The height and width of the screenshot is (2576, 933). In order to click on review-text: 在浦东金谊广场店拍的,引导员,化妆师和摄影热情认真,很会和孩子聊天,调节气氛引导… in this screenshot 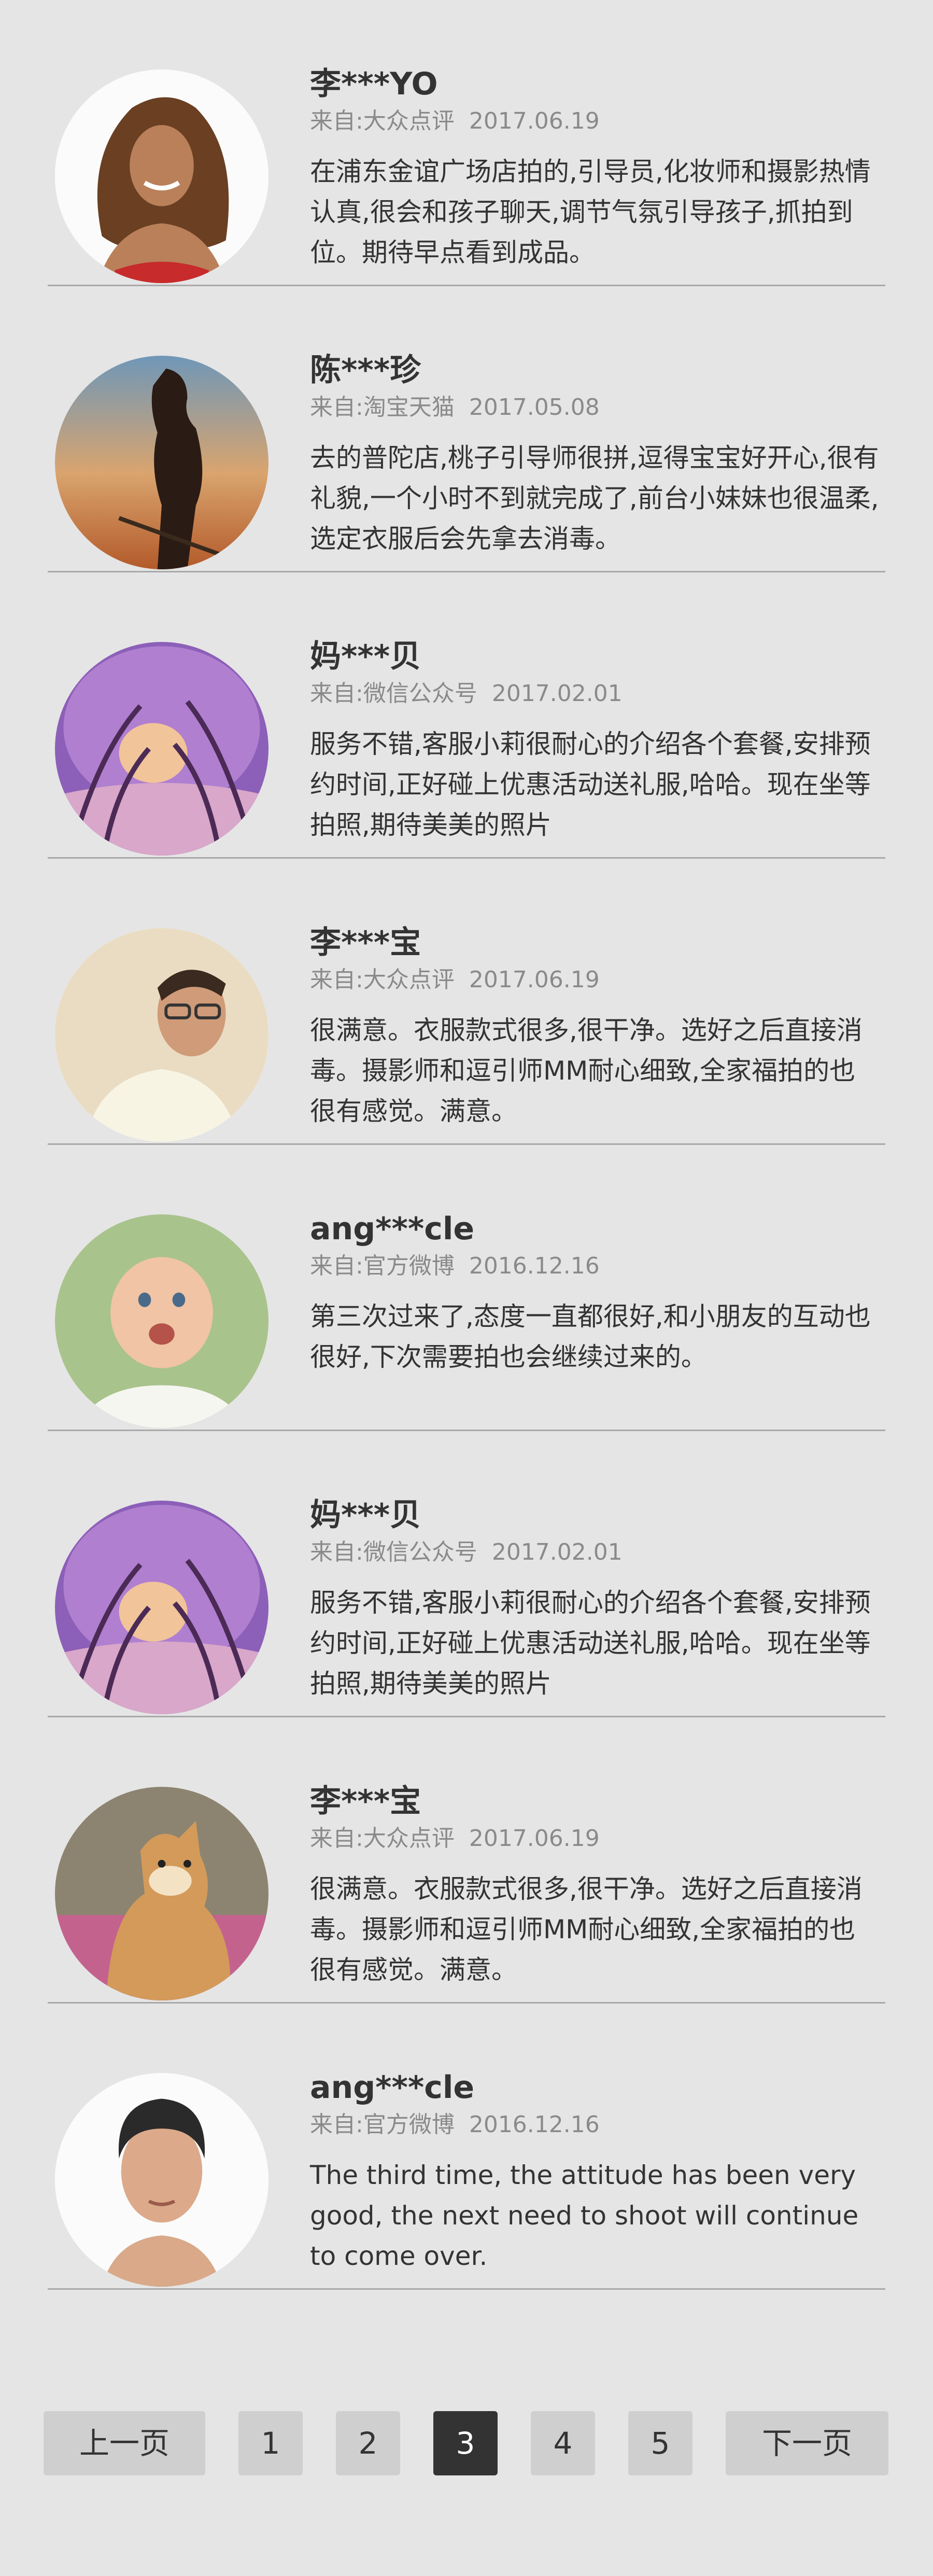, I will do `click(590, 212)`.